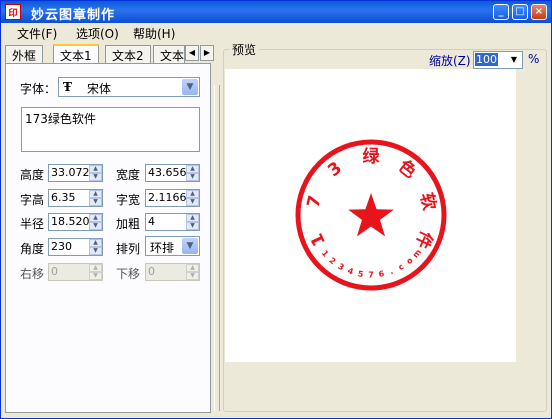 This screenshot has height=419, width=552. Describe the element at coordinates (169, 54) in the screenshot. I see `tab-text3: 文本` at that location.